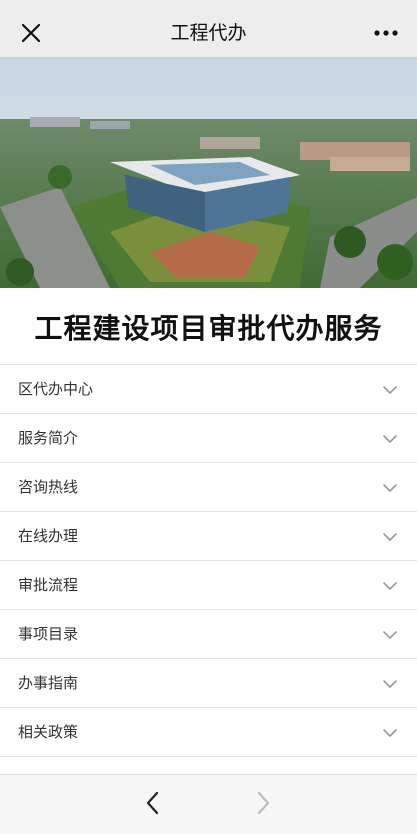 Image resolution: width=417 pixels, height=834 pixels. I want to click on menu-item-label: 事项目录, so click(48, 634).